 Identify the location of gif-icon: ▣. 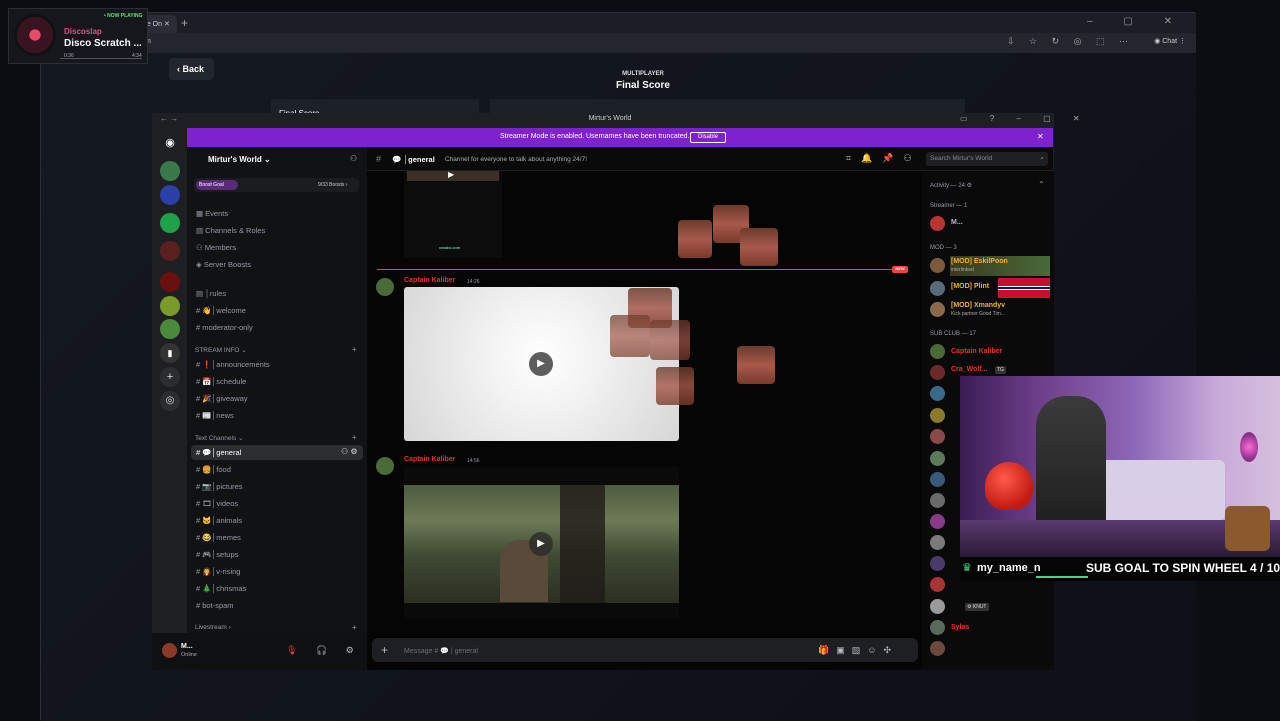
(844, 650).